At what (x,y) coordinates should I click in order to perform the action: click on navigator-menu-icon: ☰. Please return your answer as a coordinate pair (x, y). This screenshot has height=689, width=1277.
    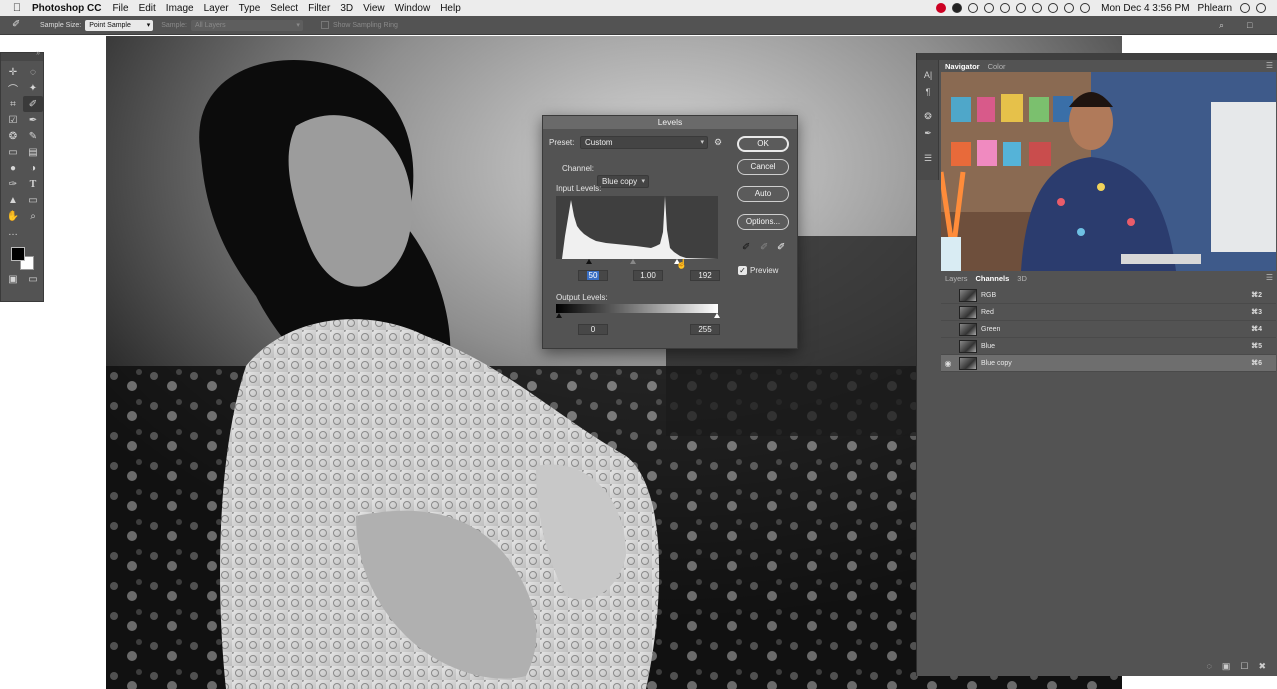
    Looking at the image, I should click on (1269, 65).